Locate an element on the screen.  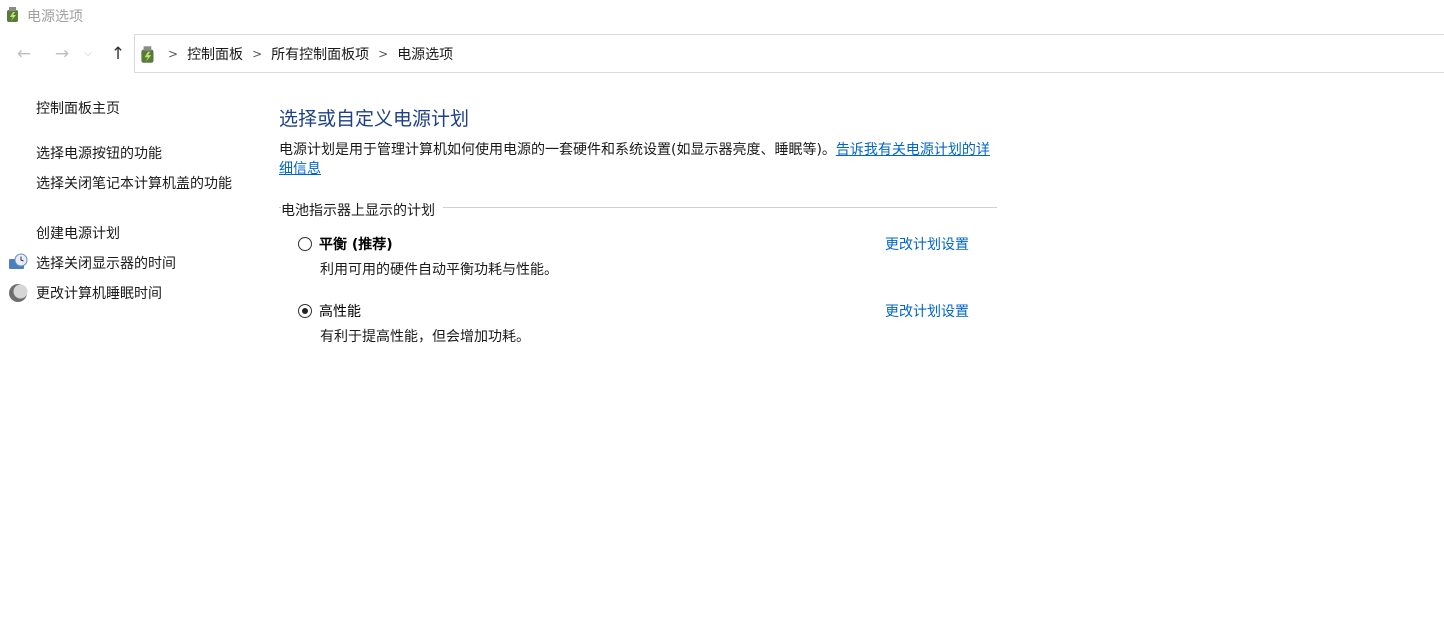
plan-name: 平衡 (推荐) is located at coordinates (356, 244).